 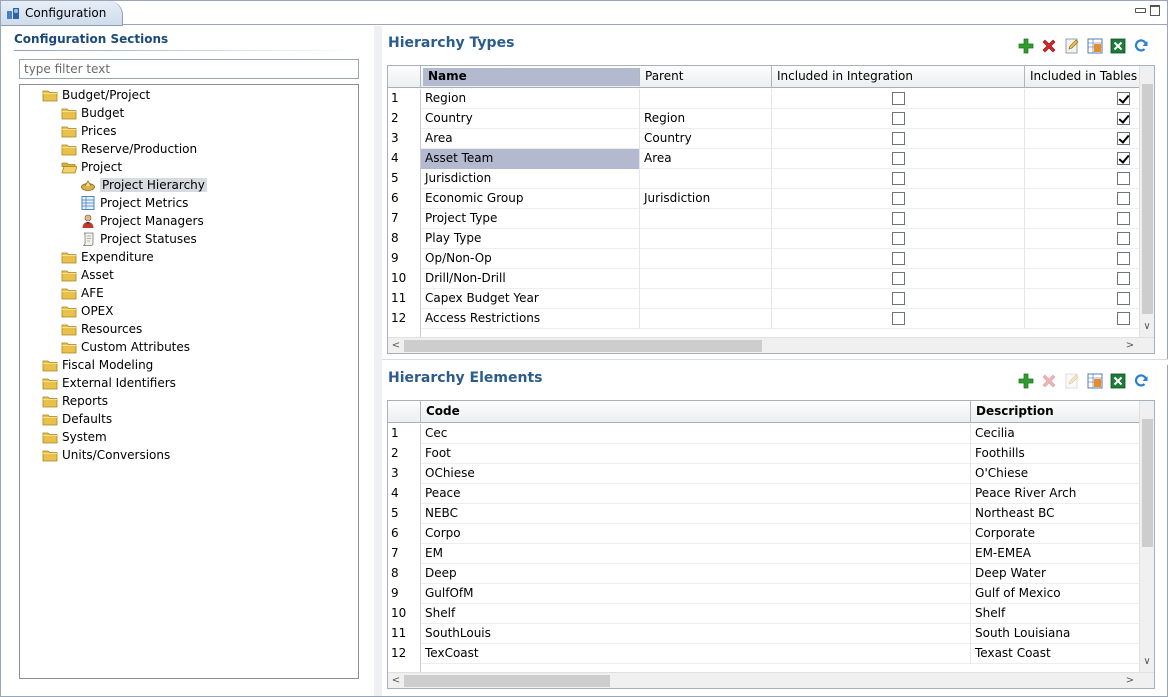 I want to click on column-header-description: Description, so click(x=1056, y=412).